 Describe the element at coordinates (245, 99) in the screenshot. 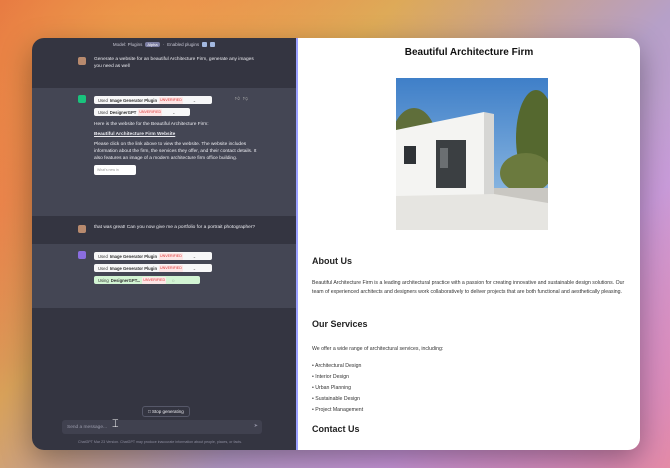

I see `thumbs-down-icon: 👎︎` at that location.